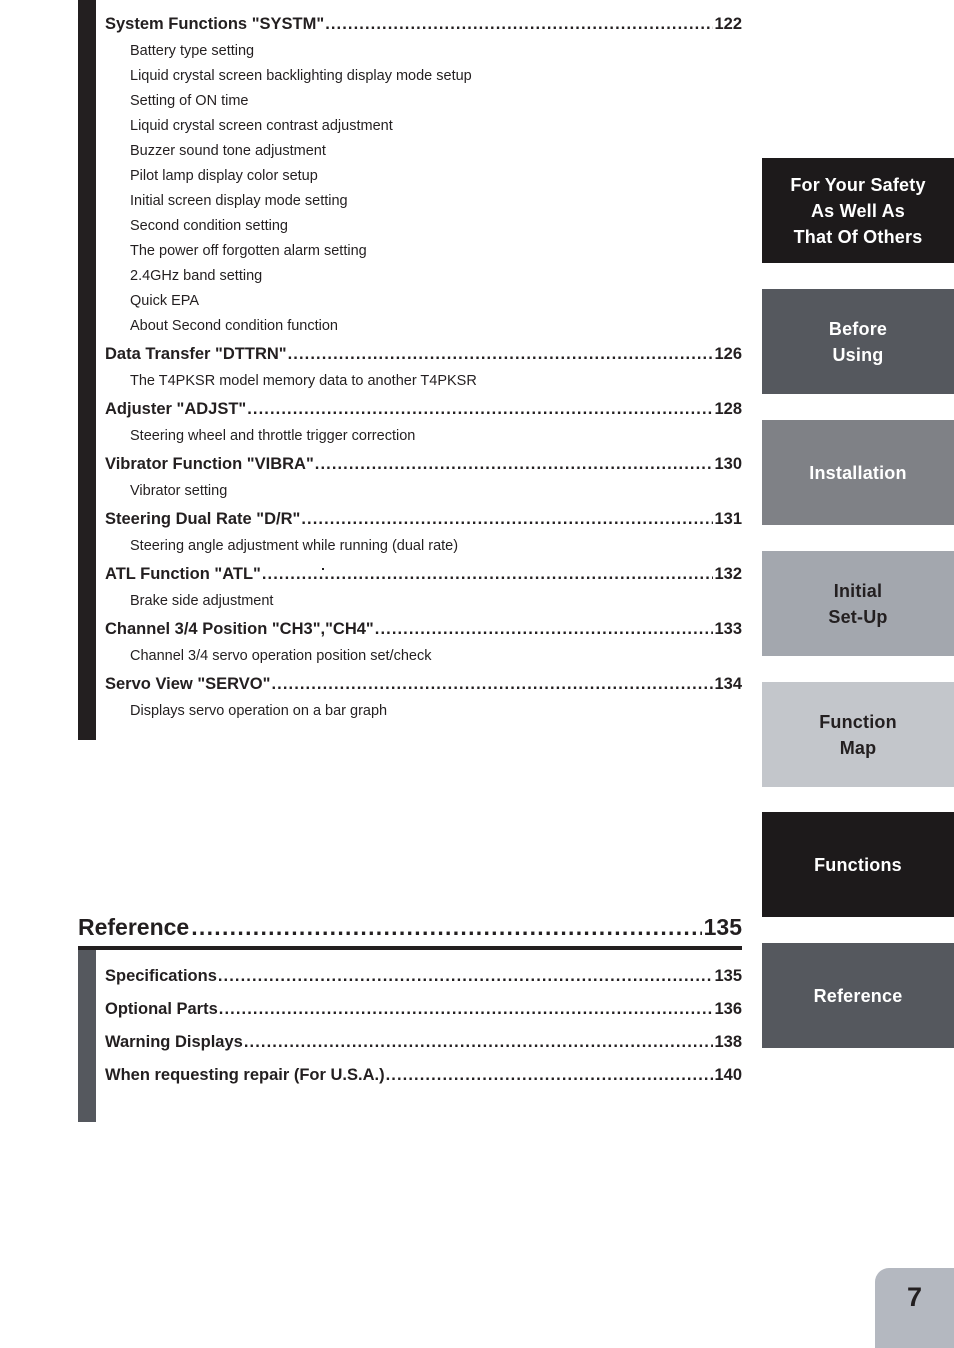 This screenshot has height=1348, width=954. What do you see at coordinates (134, 927) in the screenshot?
I see `reference-heading-title: Reference` at bounding box center [134, 927].